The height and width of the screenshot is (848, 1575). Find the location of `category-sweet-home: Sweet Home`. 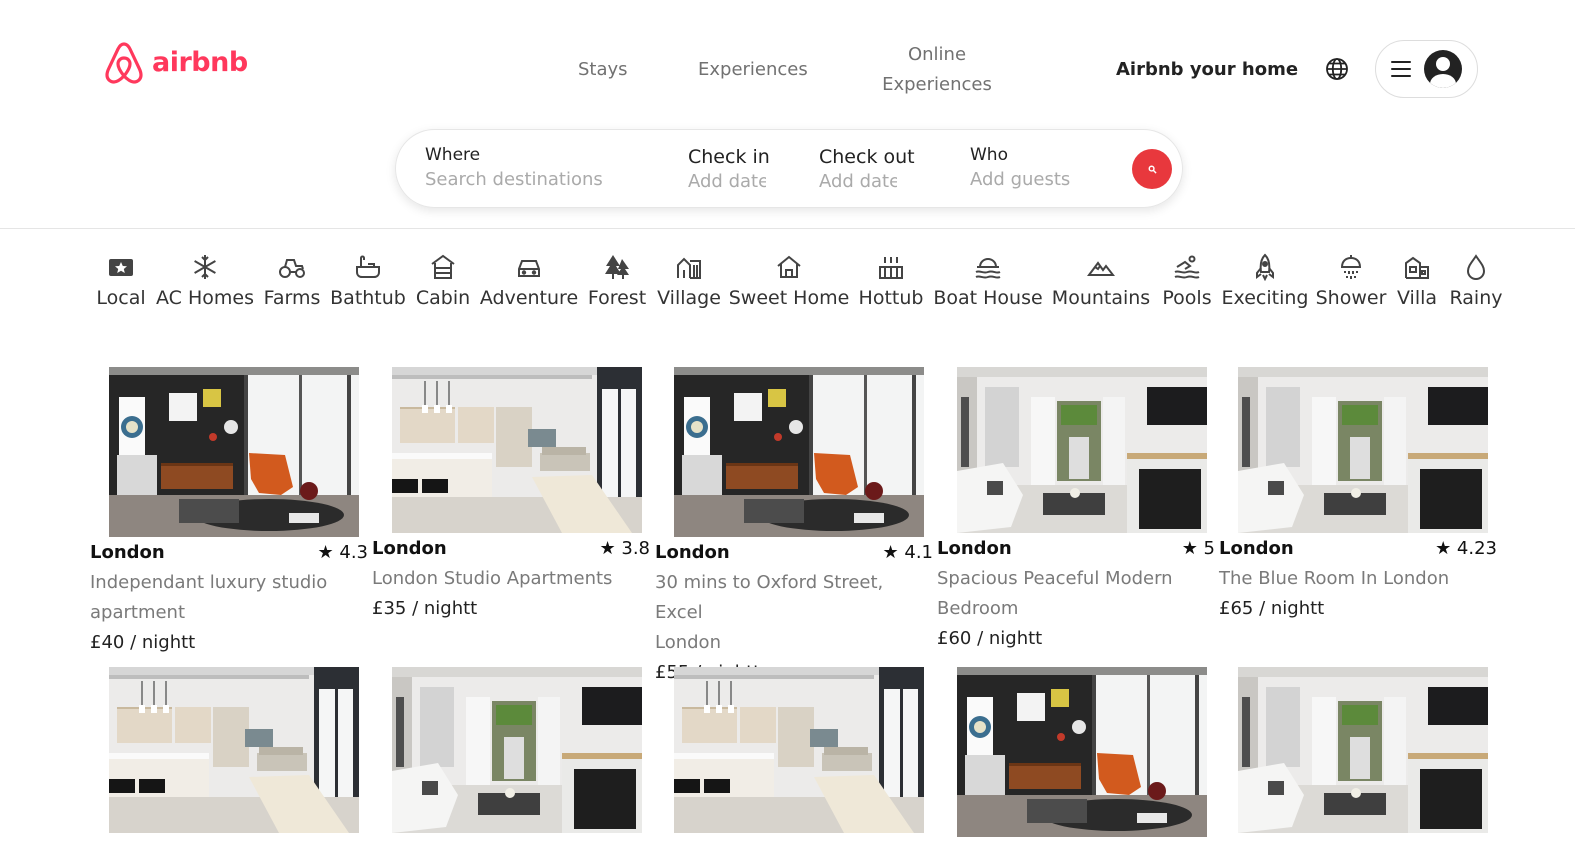

category-sweet-home: Sweet Home is located at coordinates (789, 282).